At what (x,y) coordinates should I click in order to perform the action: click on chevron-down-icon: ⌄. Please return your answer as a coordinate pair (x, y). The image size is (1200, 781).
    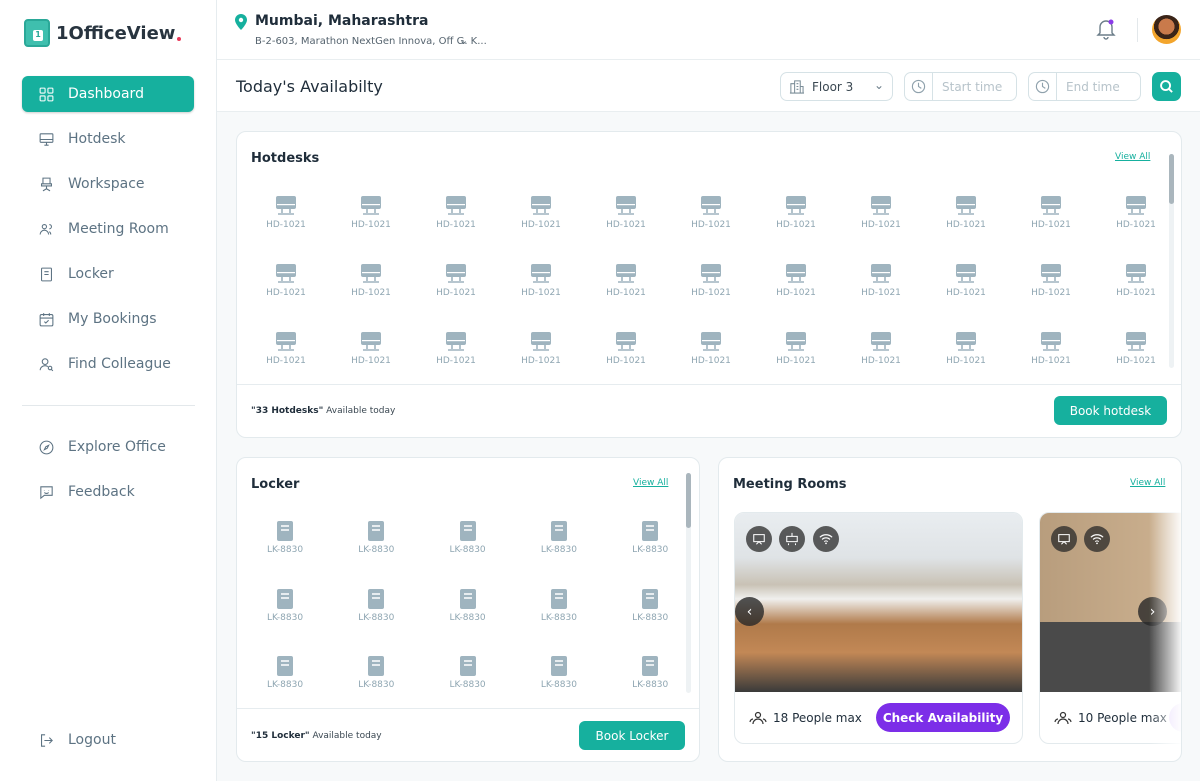
    Looking at the image, I should click on (463, 40).